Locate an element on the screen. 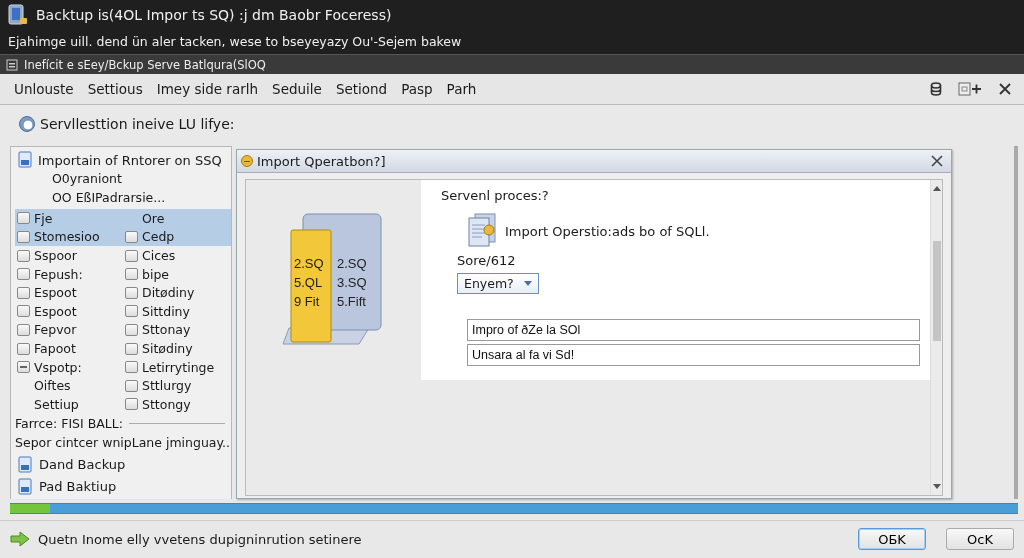 The image size is (1024, 558). option-label: Letirrytinge is located at coordinates (178, 367).